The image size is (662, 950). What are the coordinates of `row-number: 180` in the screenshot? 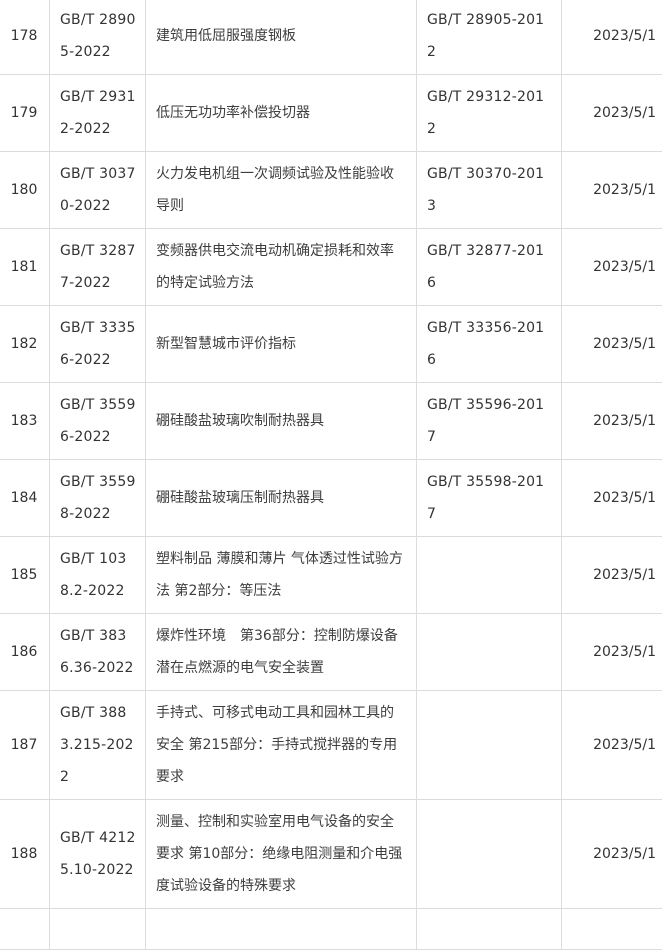 It's located at (25, 190).